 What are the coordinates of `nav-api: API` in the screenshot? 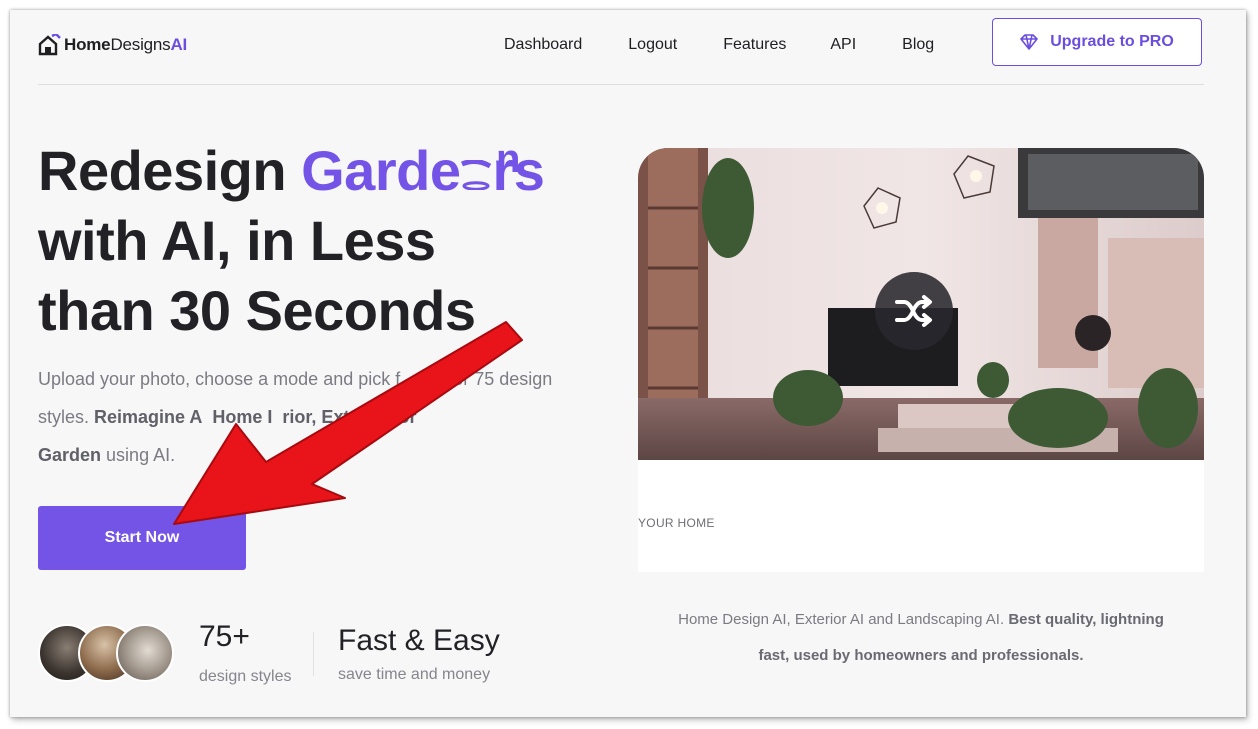 It's located at (843, 45).